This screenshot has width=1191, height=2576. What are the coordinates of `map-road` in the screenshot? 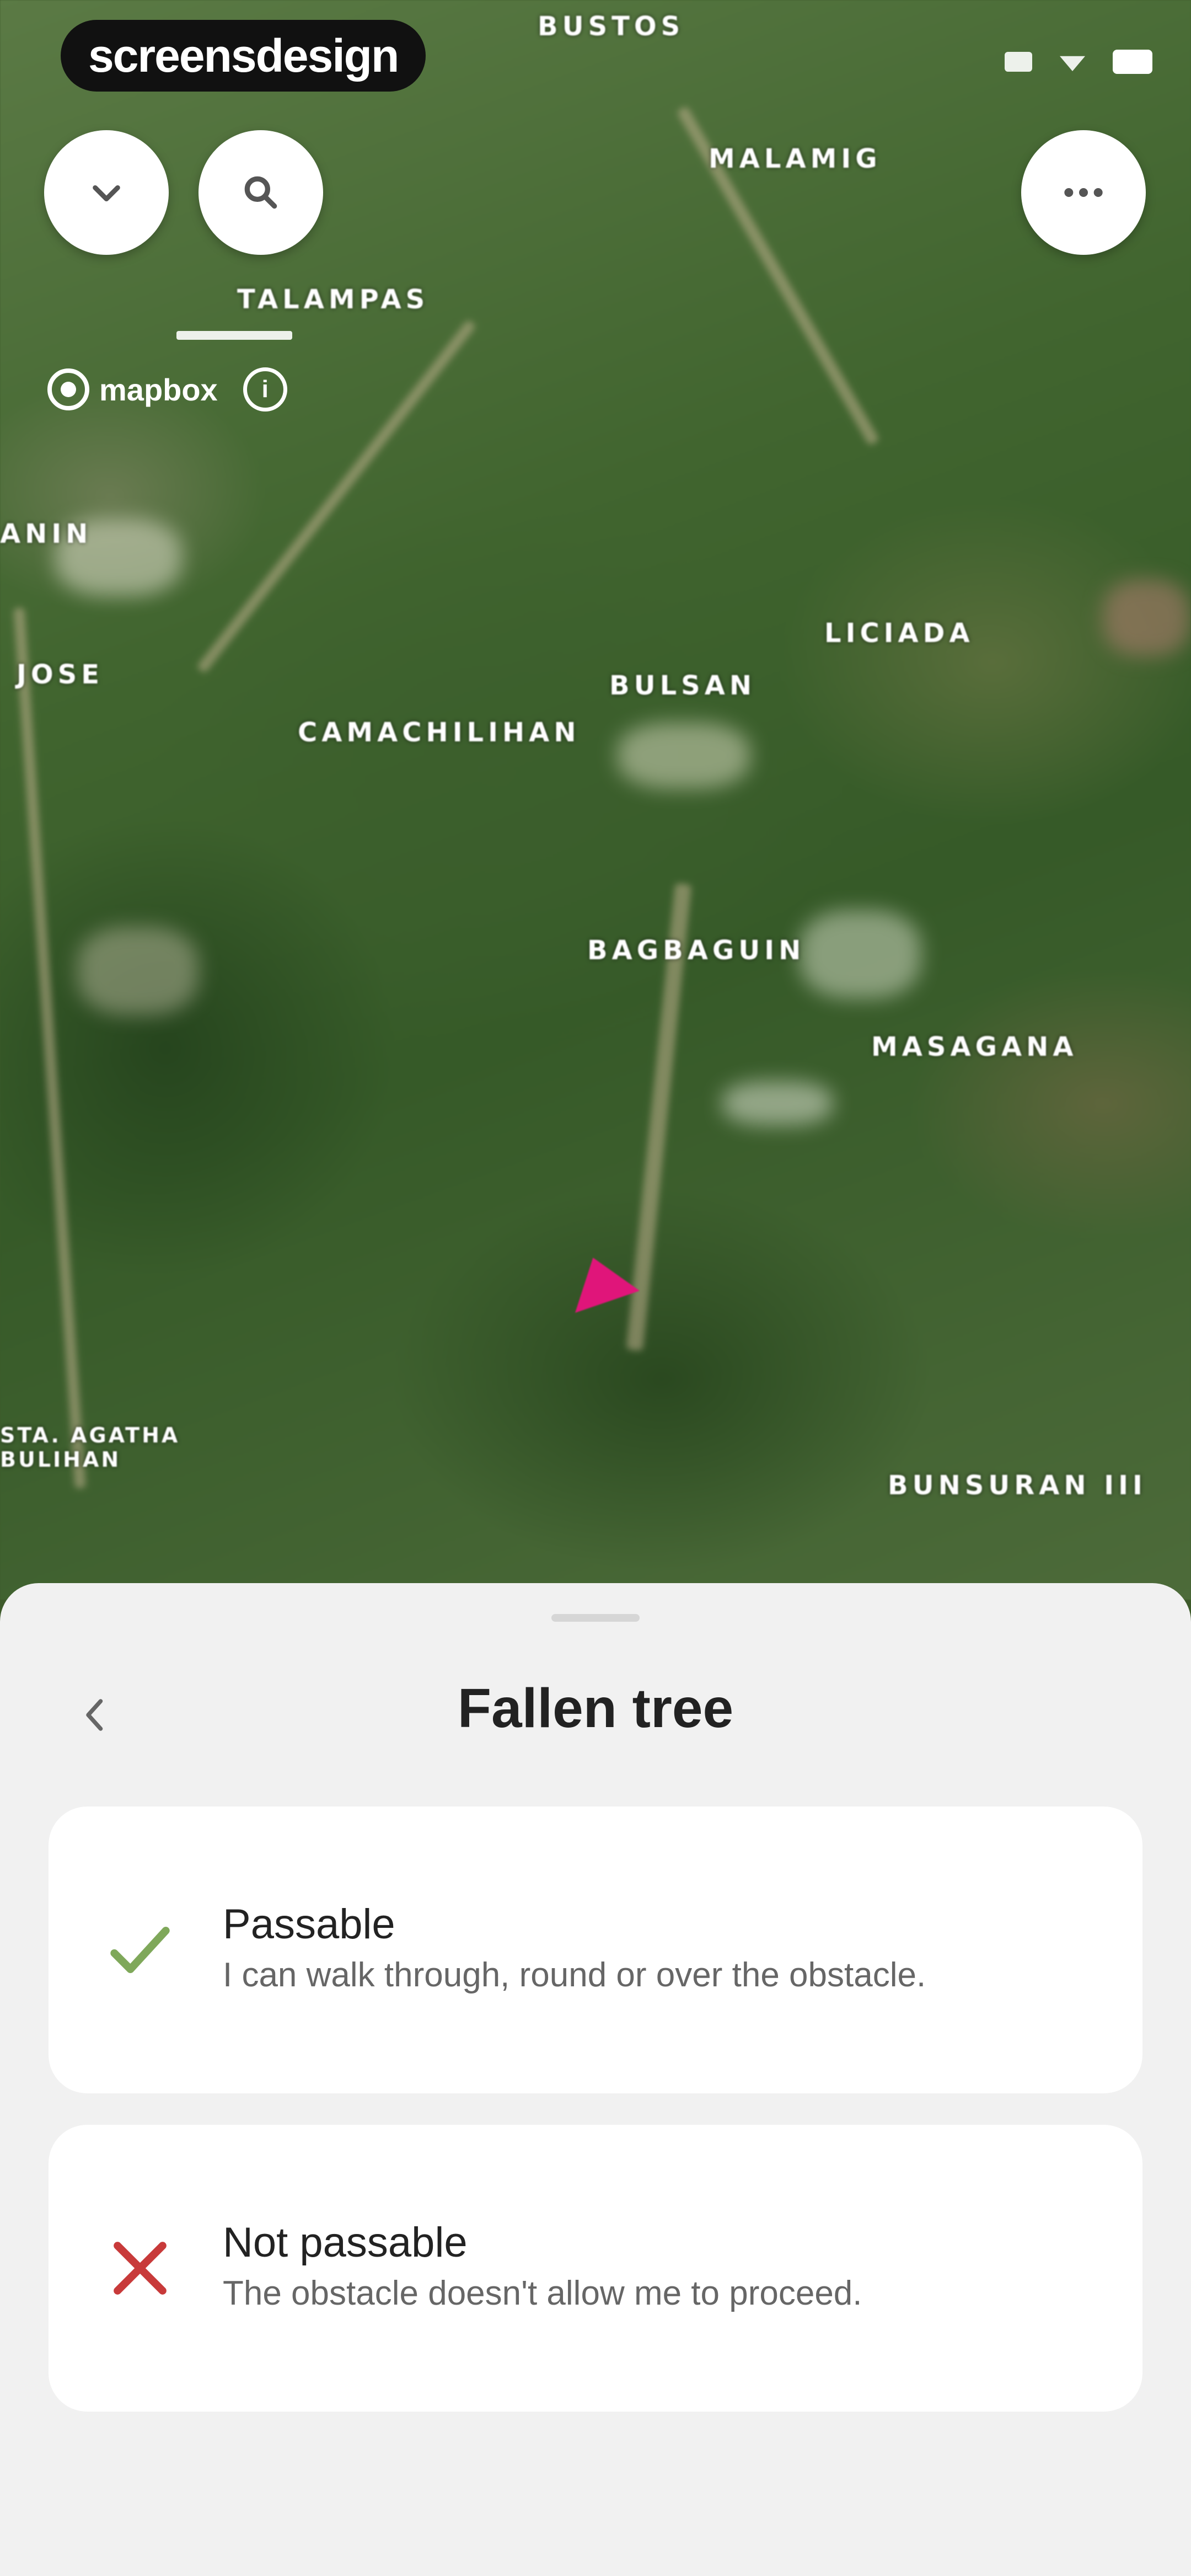 It's located at (49, 1048).